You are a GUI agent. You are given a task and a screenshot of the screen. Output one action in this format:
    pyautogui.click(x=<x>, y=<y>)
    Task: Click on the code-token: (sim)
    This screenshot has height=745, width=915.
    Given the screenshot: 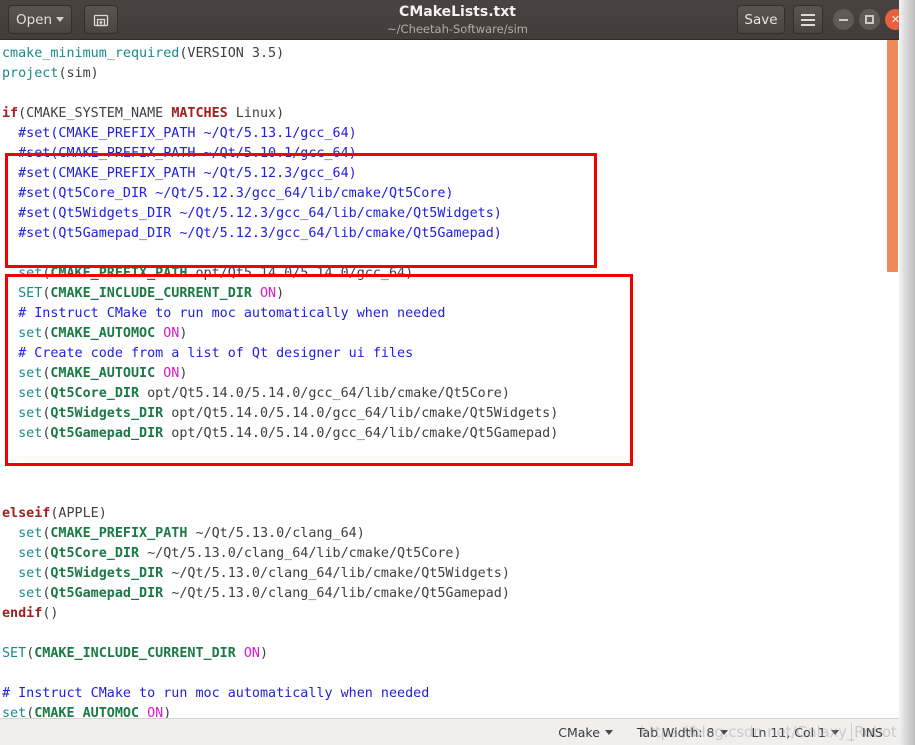 What is the action you would take?
    pyautogui.click(x=78, y=73)
    